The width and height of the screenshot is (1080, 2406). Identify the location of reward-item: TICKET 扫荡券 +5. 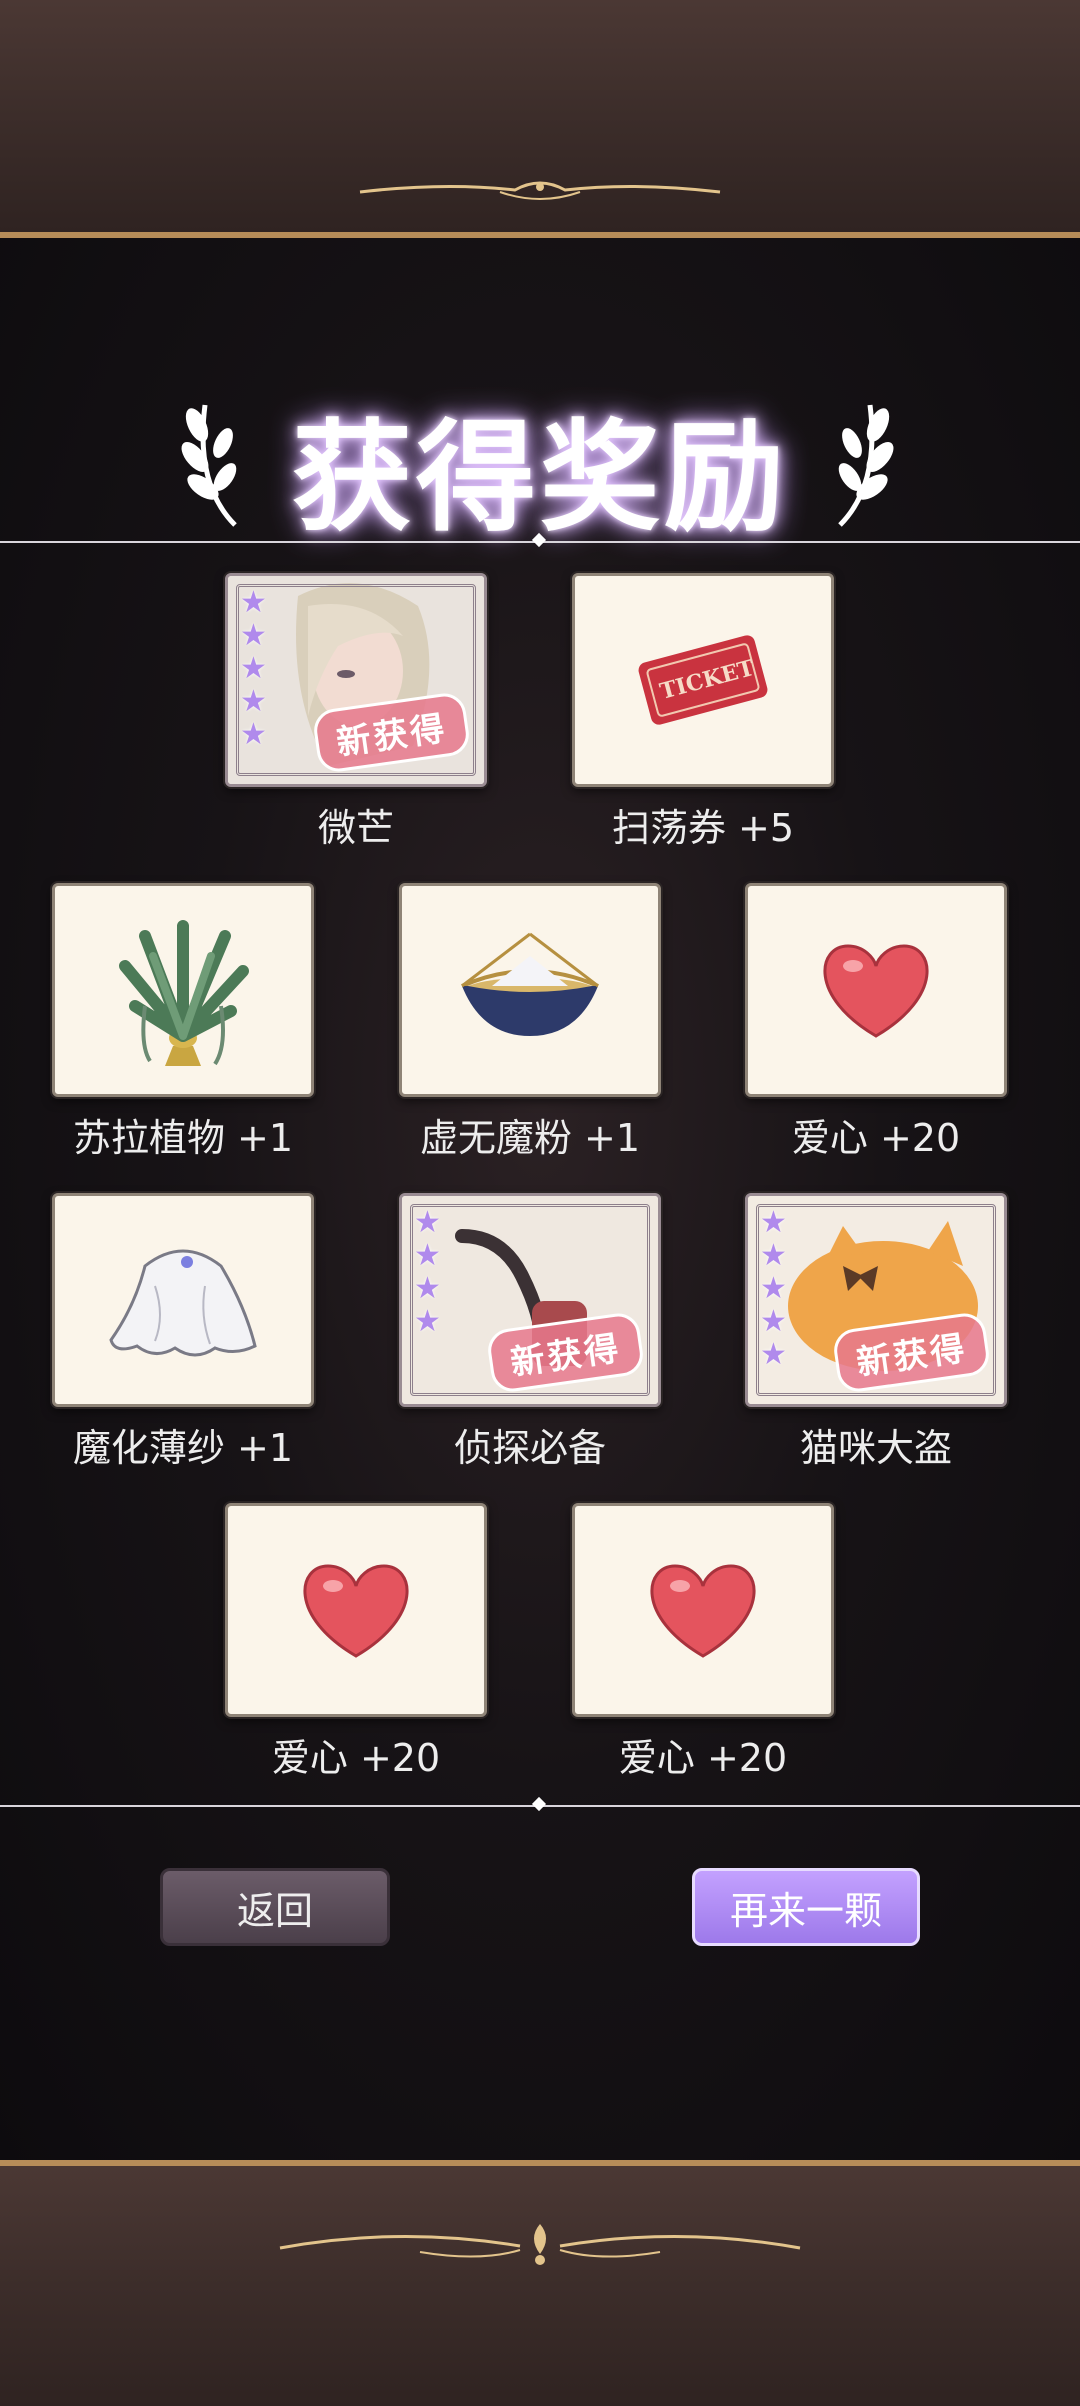
(703, 712).